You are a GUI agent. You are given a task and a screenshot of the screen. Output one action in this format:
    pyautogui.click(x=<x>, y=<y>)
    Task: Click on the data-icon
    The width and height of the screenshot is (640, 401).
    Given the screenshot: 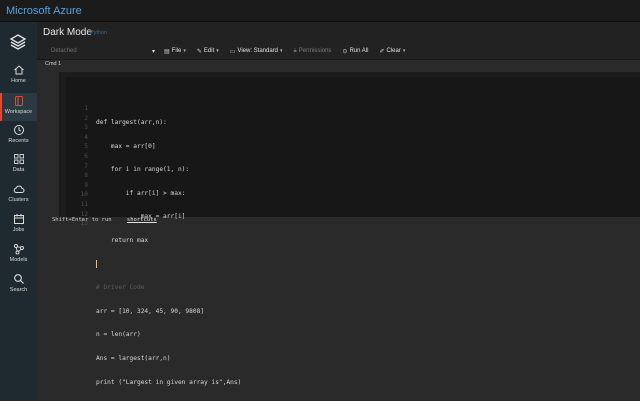 What is the action you would take?
    pyautogui.click(x=18, y=159)
    